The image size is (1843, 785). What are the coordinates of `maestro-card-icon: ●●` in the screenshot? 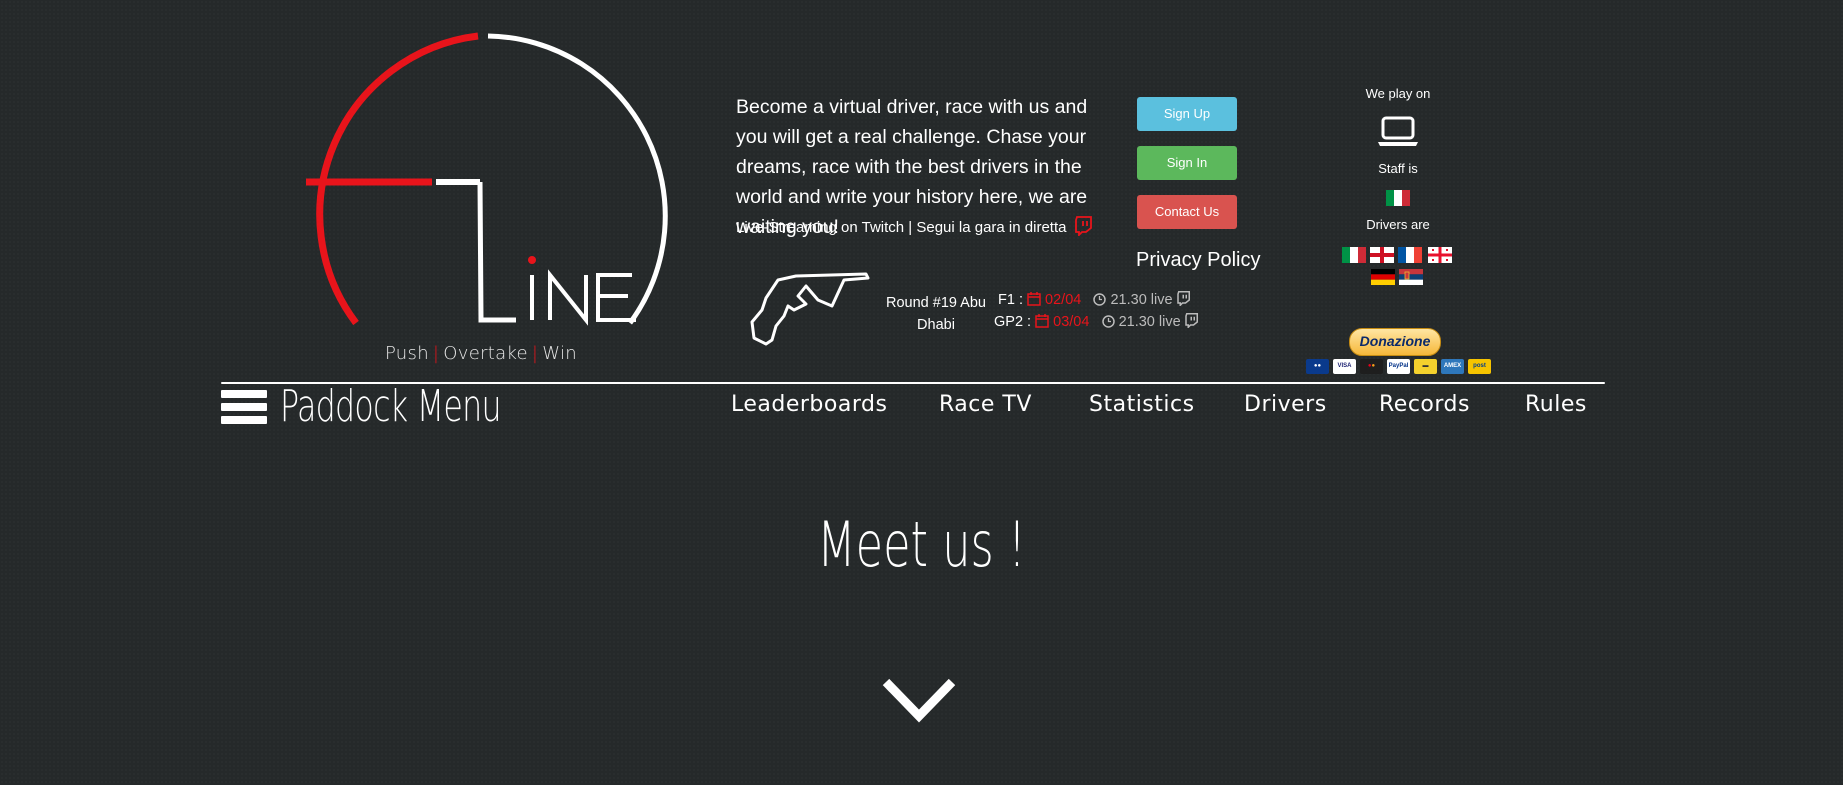 It's located at (1317, 366).